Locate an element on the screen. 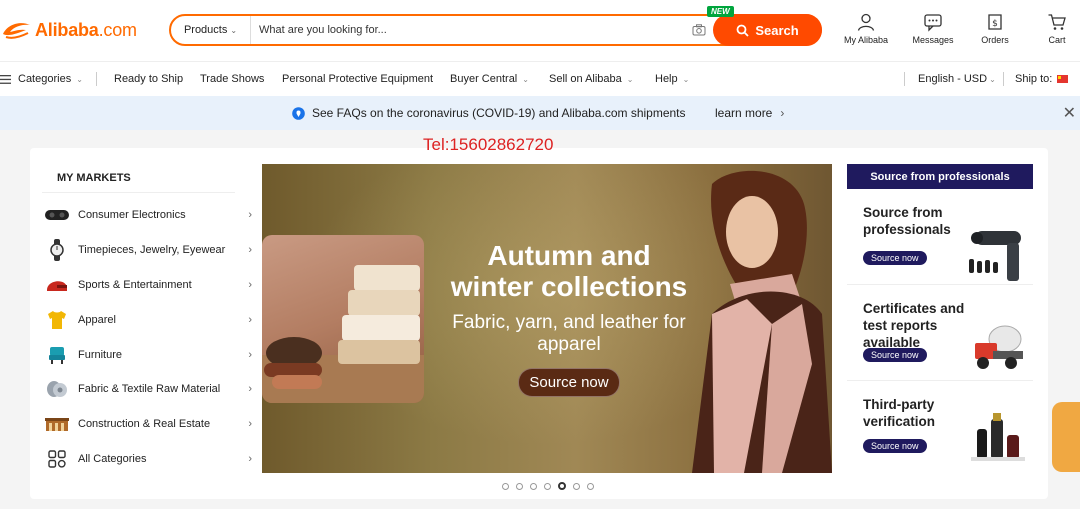  grid-icon is located at coordinates (57, 459).